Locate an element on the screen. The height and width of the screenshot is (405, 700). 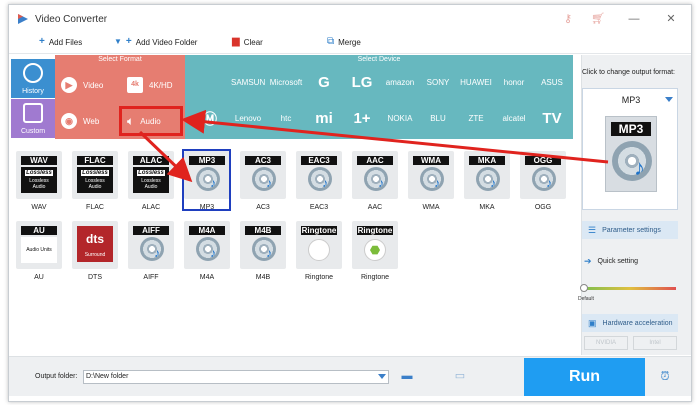
device-brand-row2-9: TV is located at coordinates (552, 119).